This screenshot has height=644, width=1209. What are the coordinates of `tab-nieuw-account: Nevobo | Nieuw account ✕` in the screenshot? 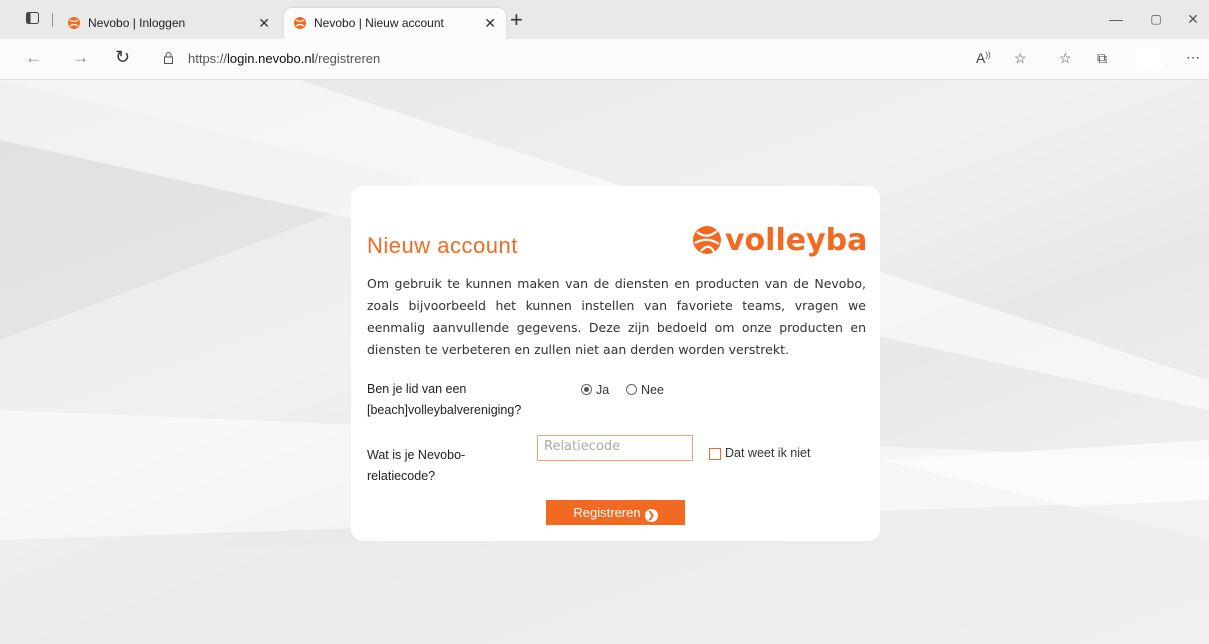 It's located at (395, 23).